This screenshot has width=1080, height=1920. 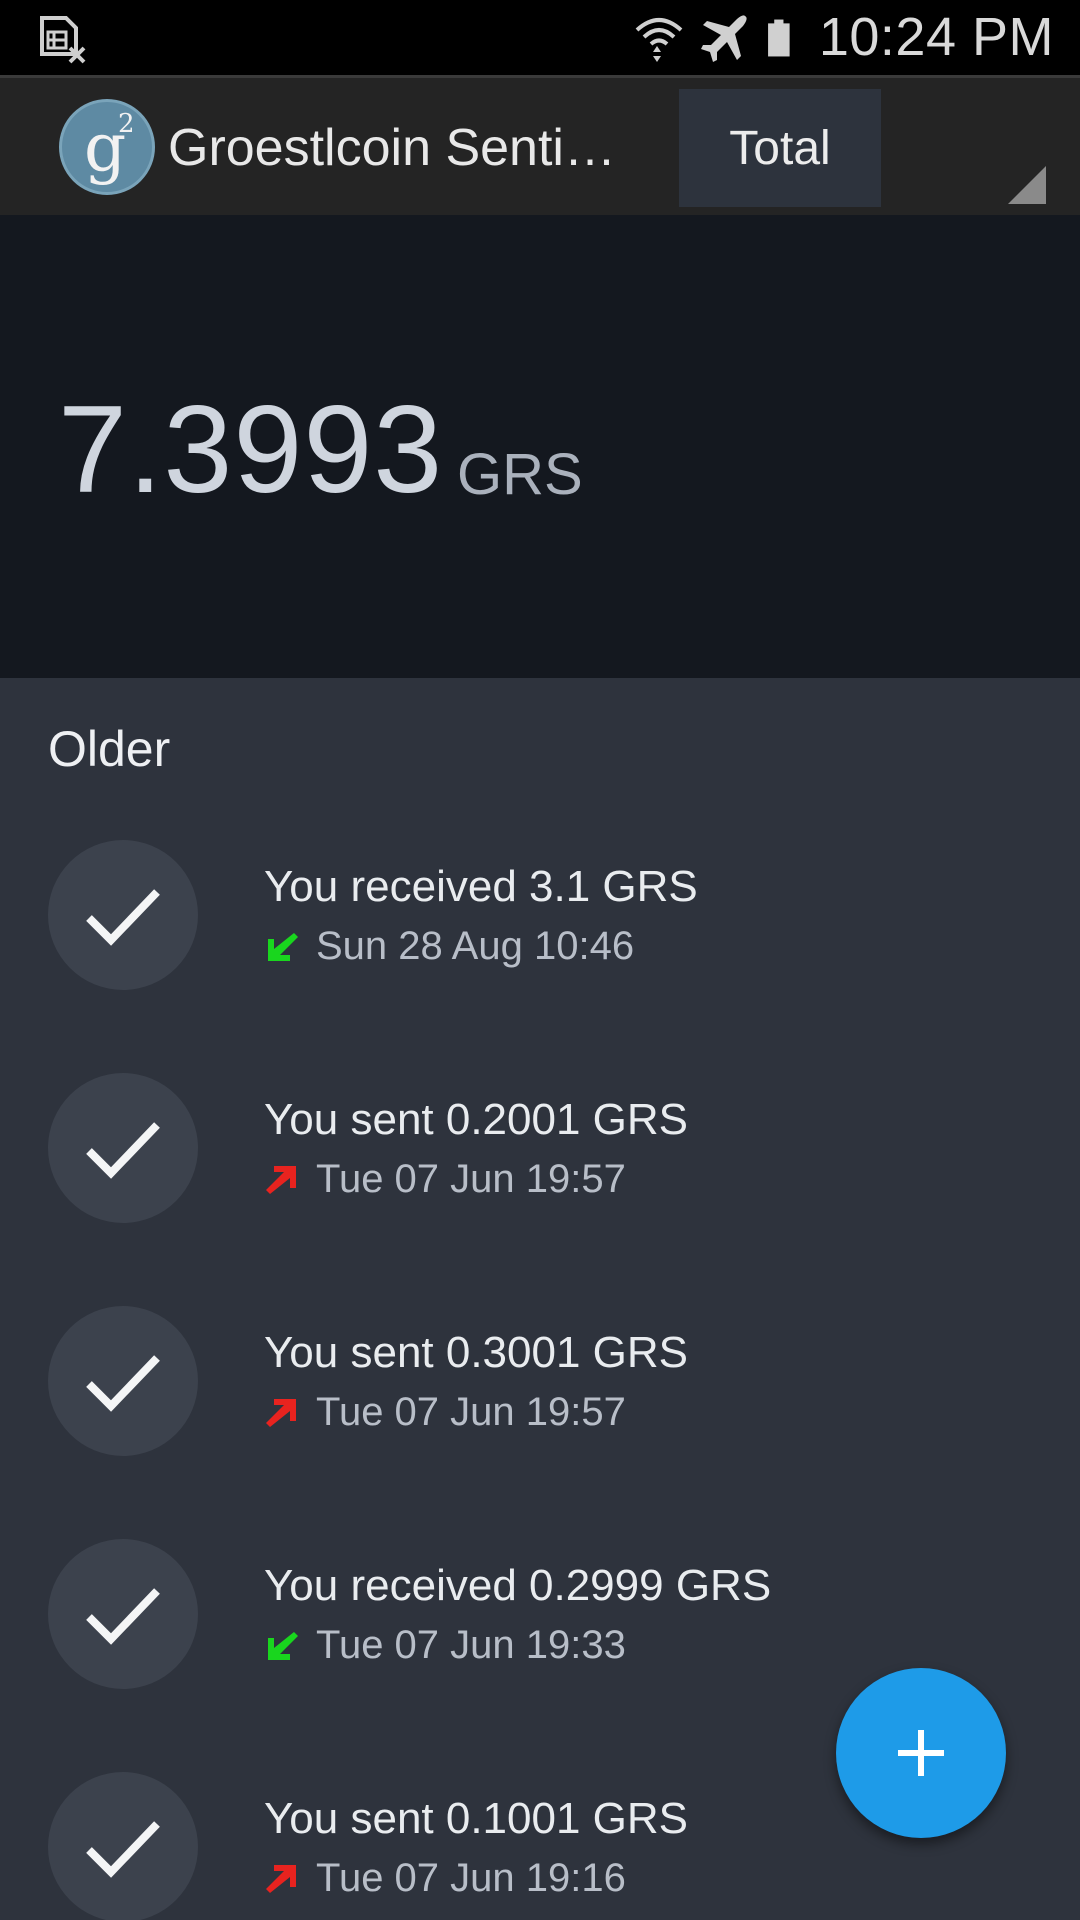 What do you see at coordinates (109, 749) in the screenshot?
I see `section-header: Older` at bounding box center [109, 749].